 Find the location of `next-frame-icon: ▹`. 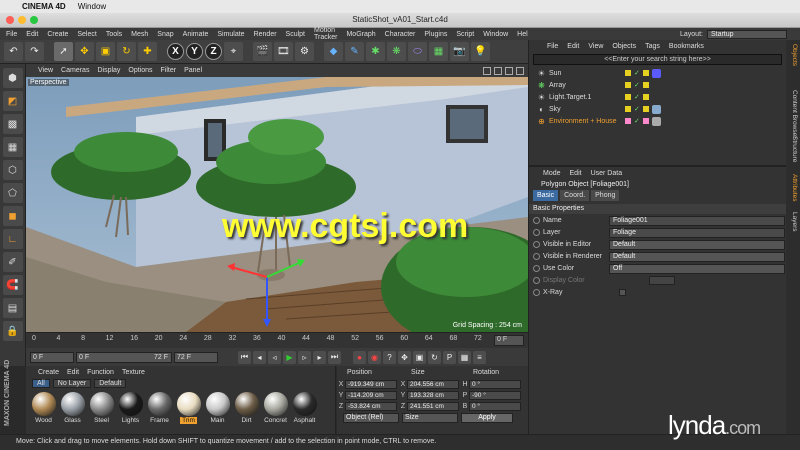

next-frame-icon: ▹ is located at coordinates (304, 357).